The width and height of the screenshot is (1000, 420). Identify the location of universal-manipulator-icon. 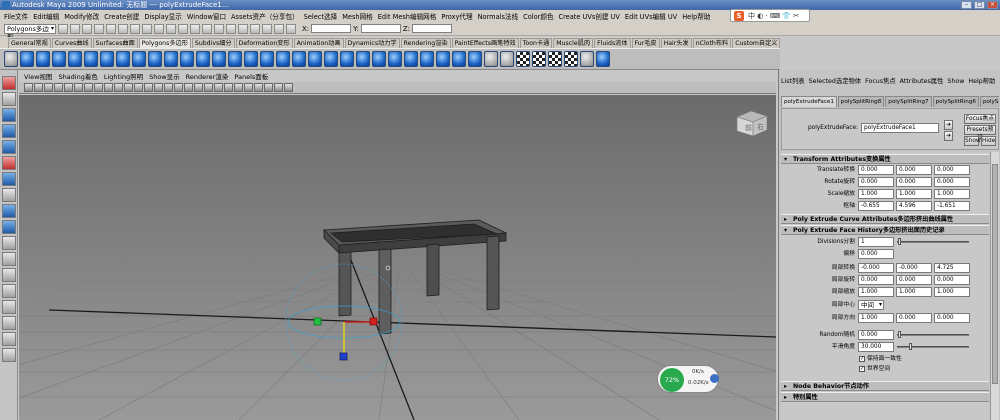
(8, 179).